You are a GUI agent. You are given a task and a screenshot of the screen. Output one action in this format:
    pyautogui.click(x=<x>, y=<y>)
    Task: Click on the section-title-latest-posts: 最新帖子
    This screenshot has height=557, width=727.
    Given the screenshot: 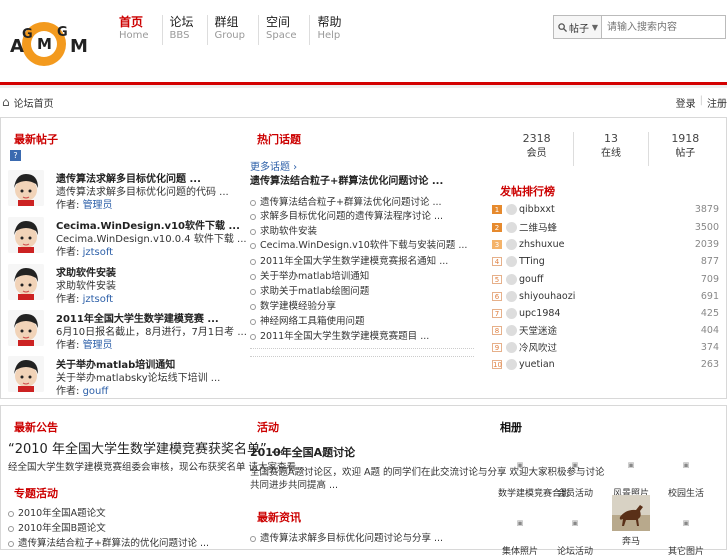 What is the action you would take?
    pyautogui.click(x=36, y=139)
    